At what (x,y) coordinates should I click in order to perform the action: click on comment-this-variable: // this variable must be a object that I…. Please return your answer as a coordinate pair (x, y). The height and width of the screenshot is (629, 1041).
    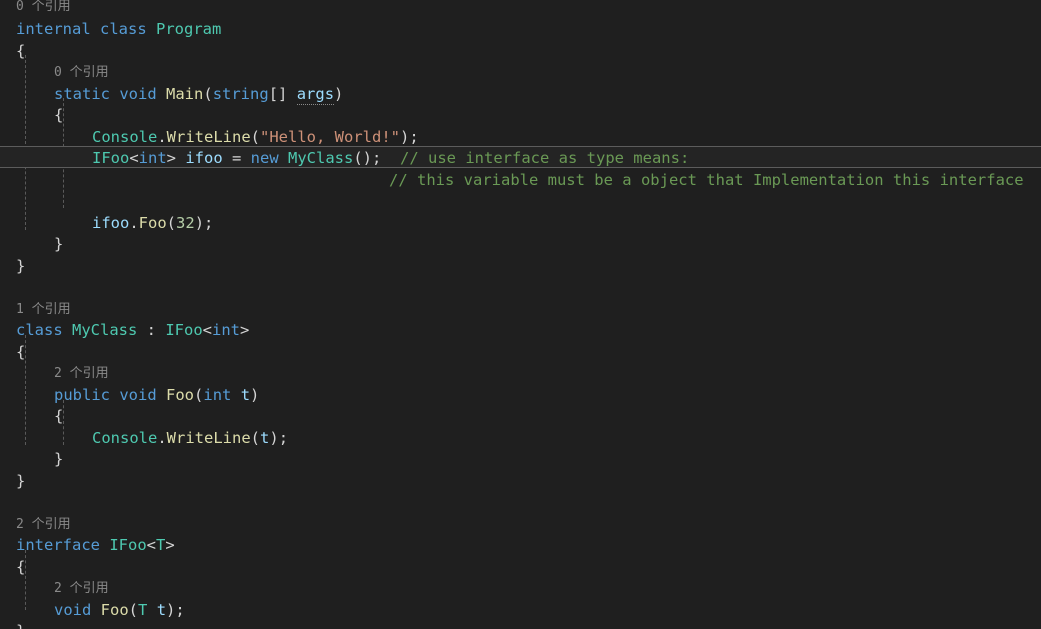
    Looking at the image, I should click on (706, 179).